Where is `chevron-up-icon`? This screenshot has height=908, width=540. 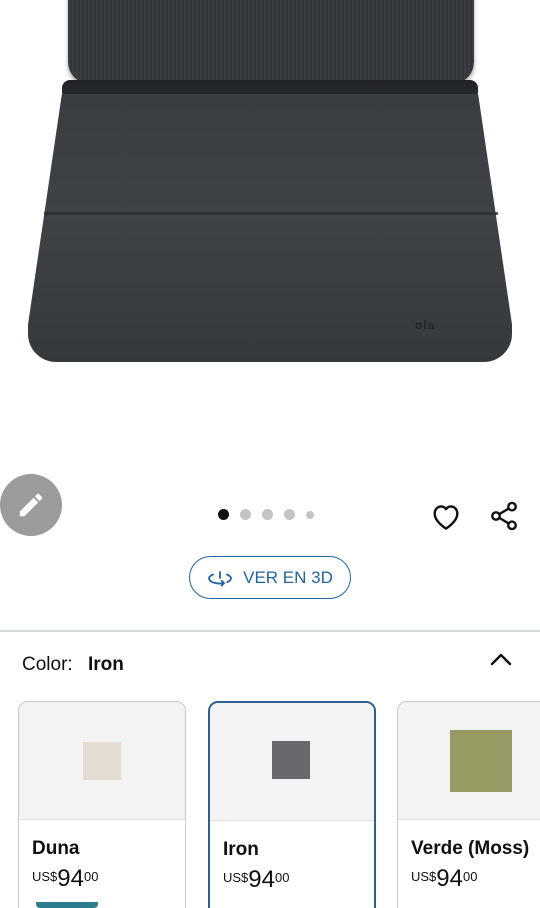
chevron-up-icon is located at coordinates (501, 659).